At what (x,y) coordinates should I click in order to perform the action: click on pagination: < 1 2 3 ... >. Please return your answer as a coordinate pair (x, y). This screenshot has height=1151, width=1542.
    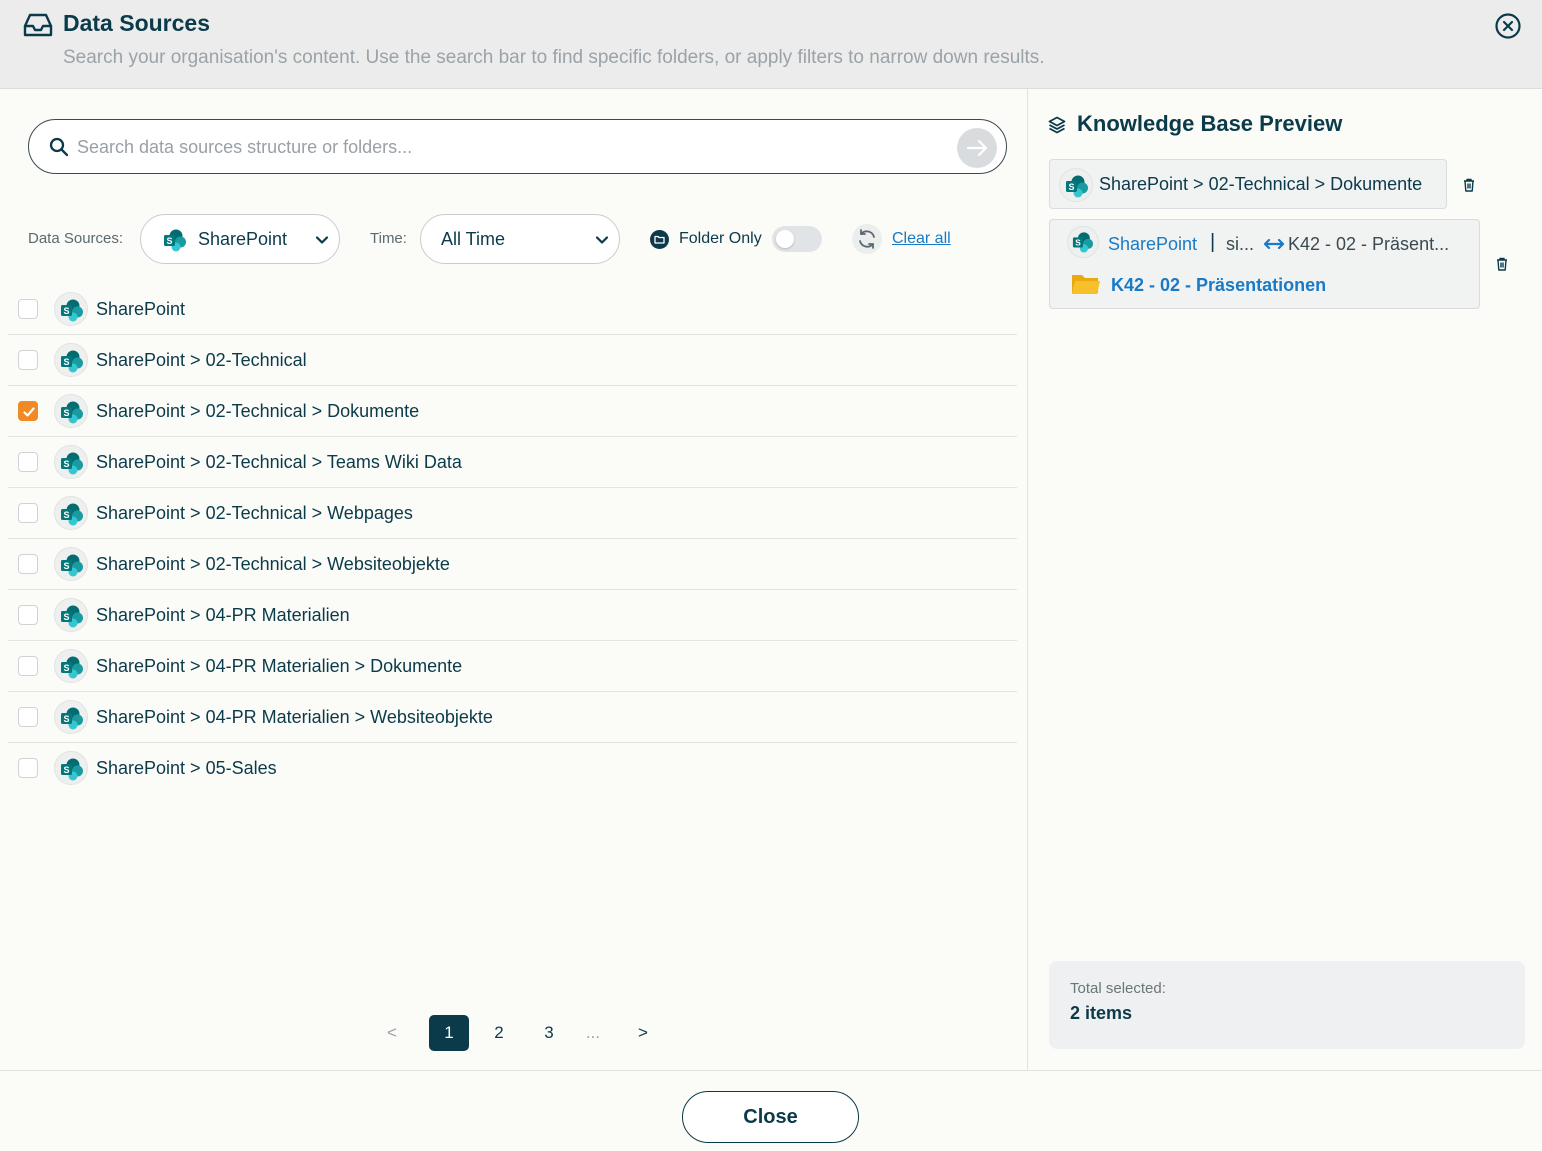
    Looking at the image, I should click on (530, 1033).